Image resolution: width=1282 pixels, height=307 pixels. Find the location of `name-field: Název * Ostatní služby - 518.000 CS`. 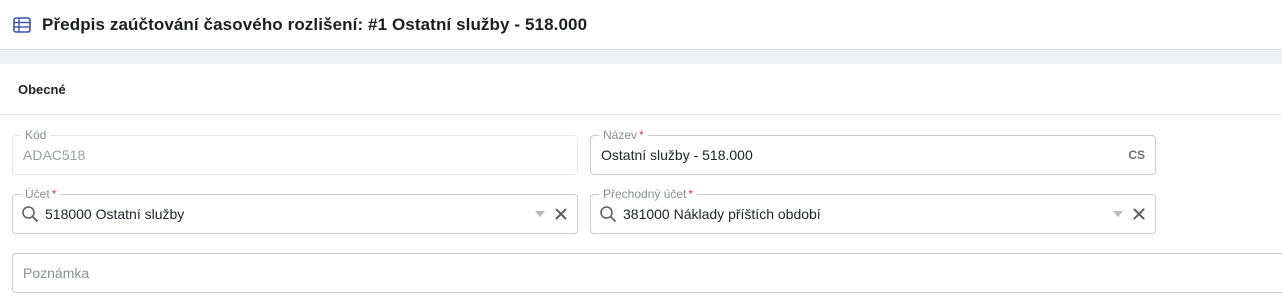

name-field: Název * Ostatní služby - 518.000 CS is located at coordinates (873, 151).